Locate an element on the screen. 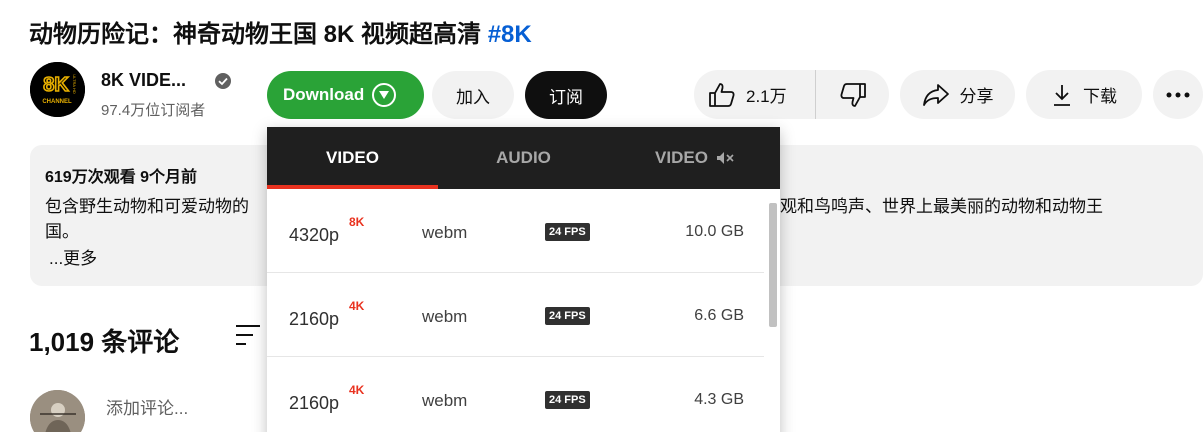 This screenshot has height=432, width=1203. channel-avatar: 8K ULTRA HD CHANNEL is located at coordinates (57, 89).